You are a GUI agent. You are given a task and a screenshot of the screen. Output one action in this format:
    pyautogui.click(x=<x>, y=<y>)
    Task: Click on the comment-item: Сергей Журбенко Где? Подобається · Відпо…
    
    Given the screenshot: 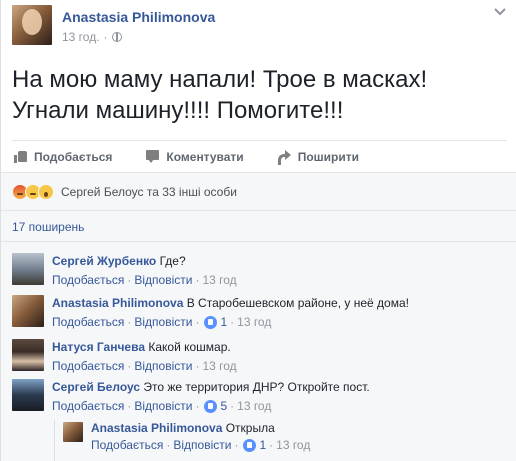 What is the action you would take?
    pyautogui.click(x=259, y=270)
    